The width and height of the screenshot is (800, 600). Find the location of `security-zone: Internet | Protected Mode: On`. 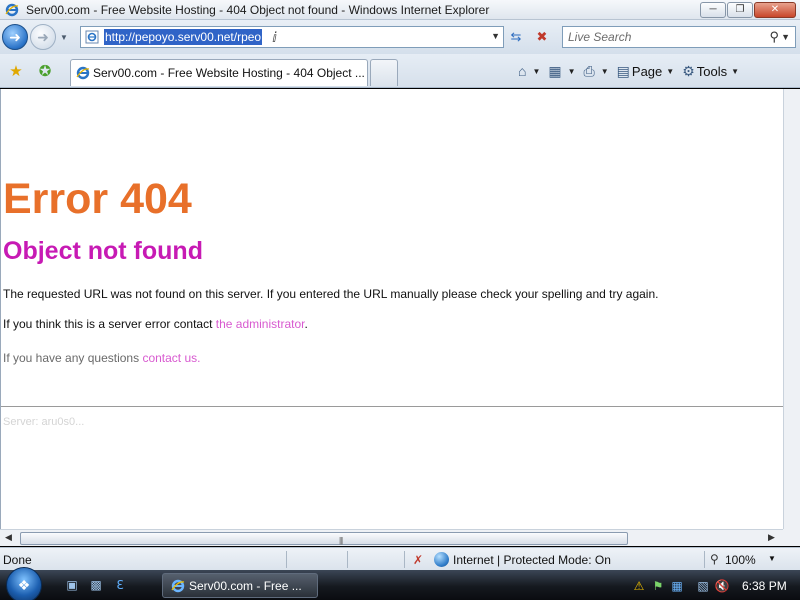

security-zone: Internet | Protected Mode: On is located at coordinates (532, 560).